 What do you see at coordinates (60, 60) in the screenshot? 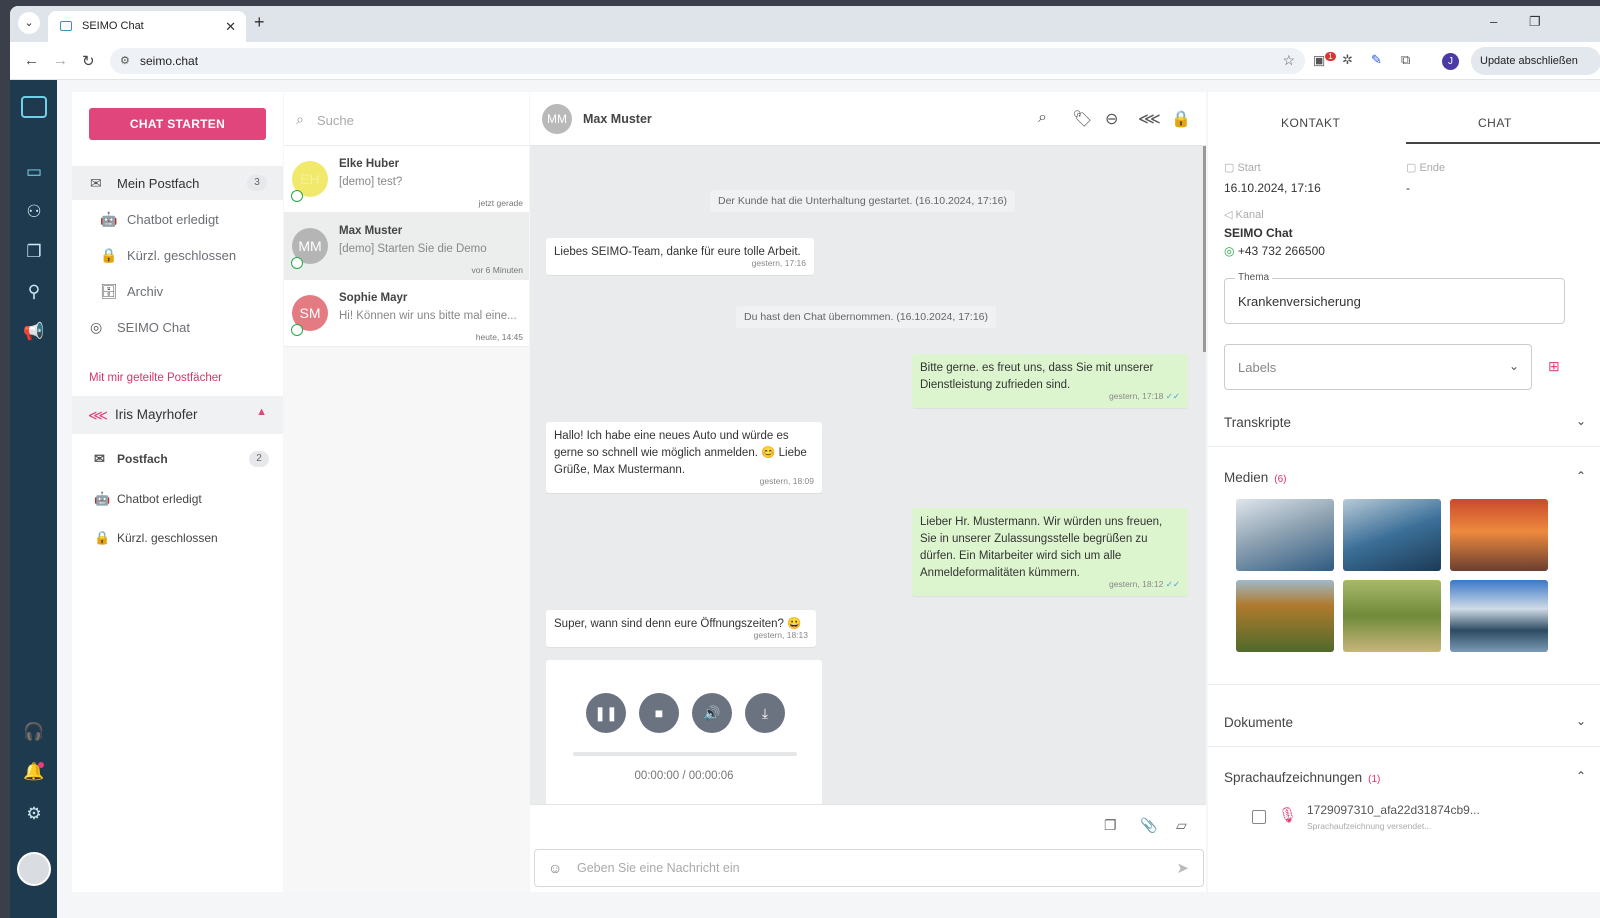
I see `forward-icon: →` at bounding box center [60, 60].